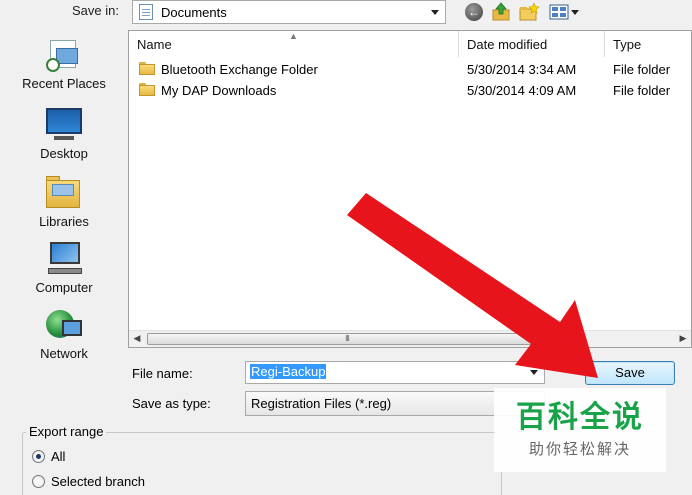 Image resolution: width=692 pixels, height=495 pixels. I want to click on column-header-type: Type, so click(648, 44).